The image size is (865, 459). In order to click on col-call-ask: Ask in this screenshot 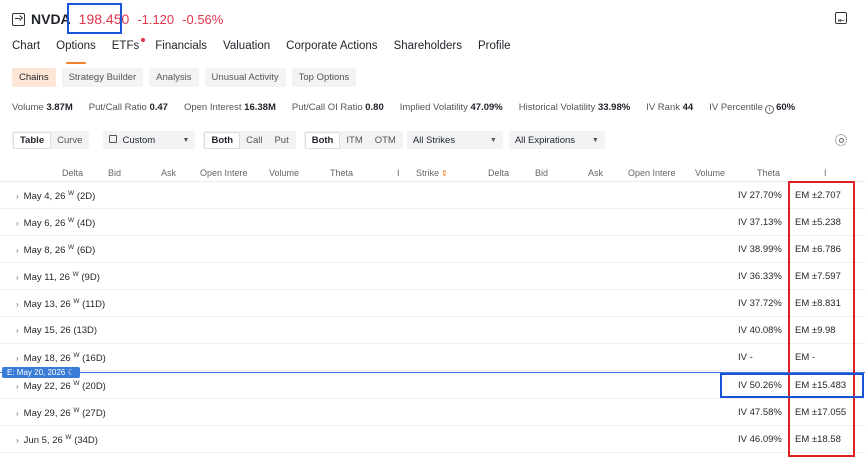, I will do `click(168, 173)`.